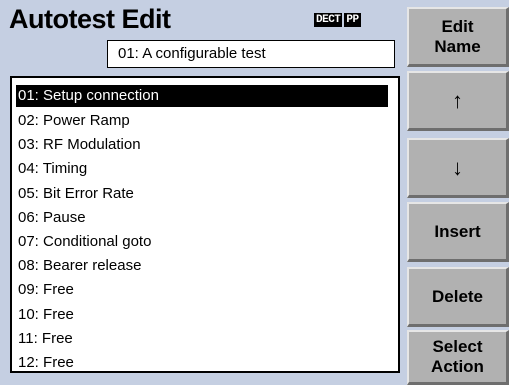 This screenshot has height=385, width=509. I want to click on step-number: 04:, so click(28, 169).